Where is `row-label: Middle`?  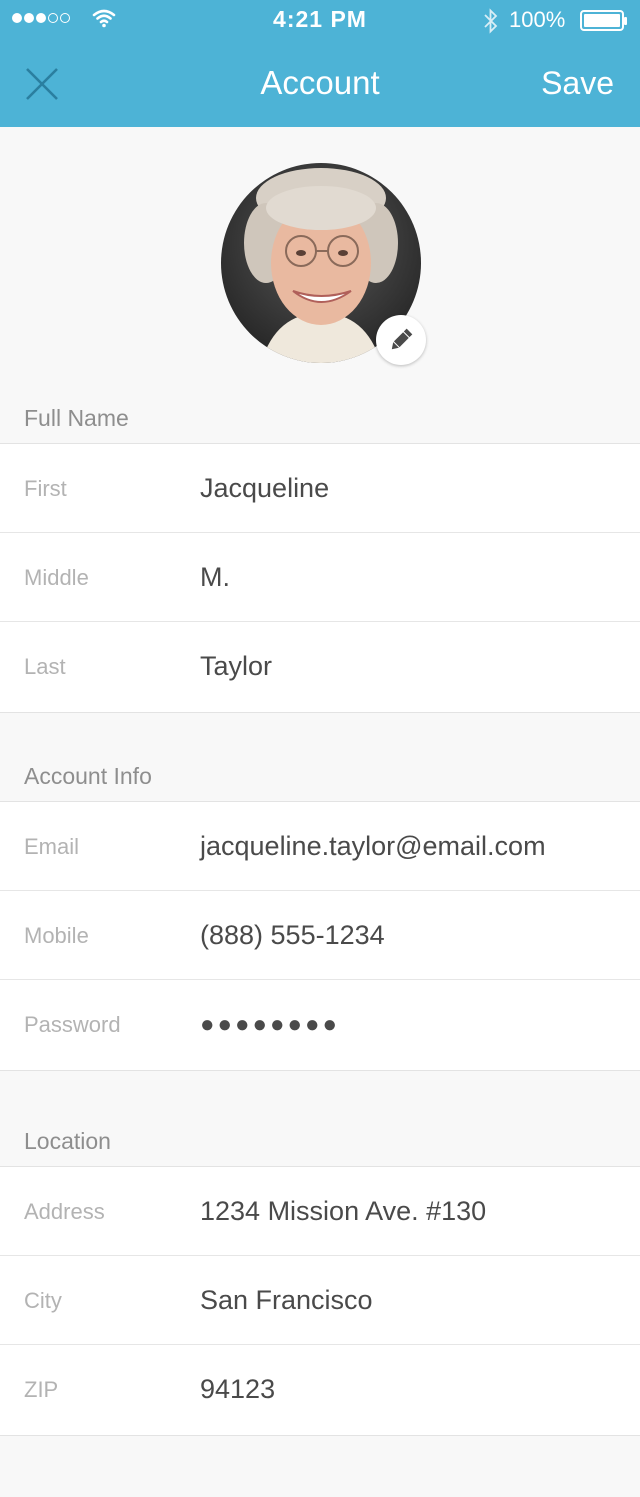
row-label: Middle is located at coordinates (56, 577).